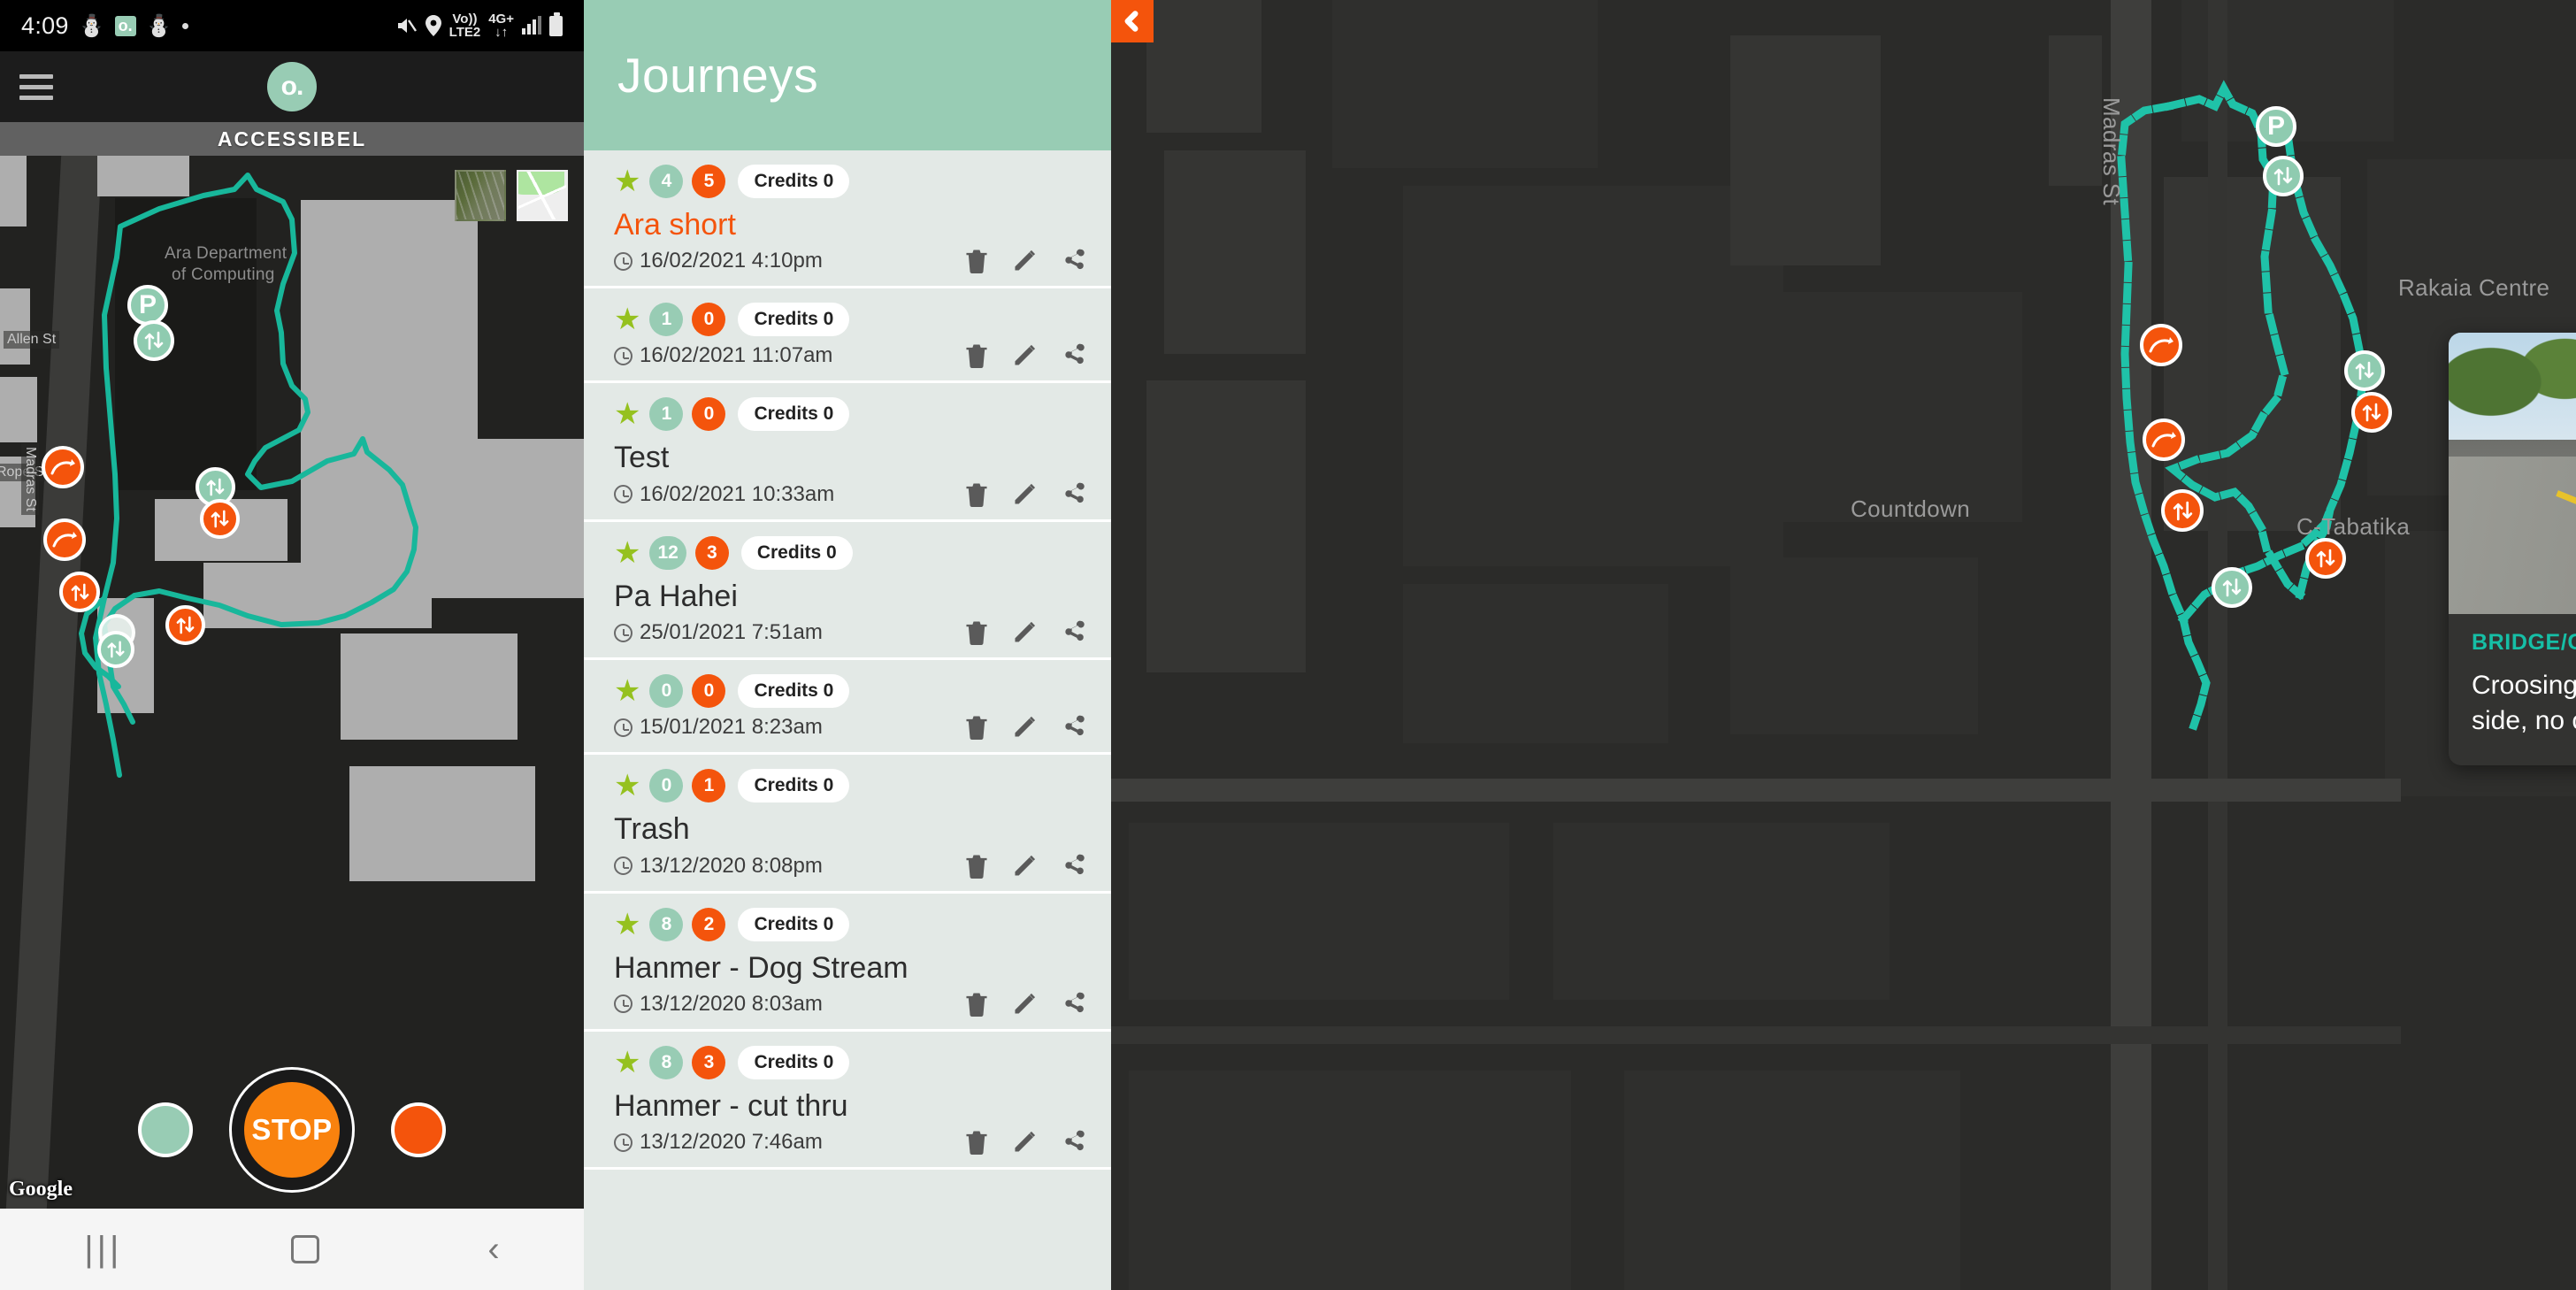 The height and width of the screenshot is (1290, 2576). I want to click on recents-button: |||, so click(103, 1249).